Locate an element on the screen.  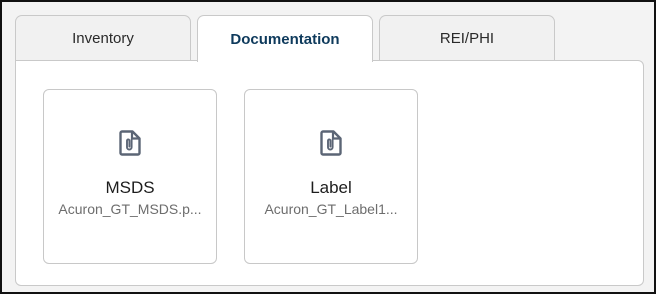
tab-inventory: Inventory is located at coordinates (103, 38).